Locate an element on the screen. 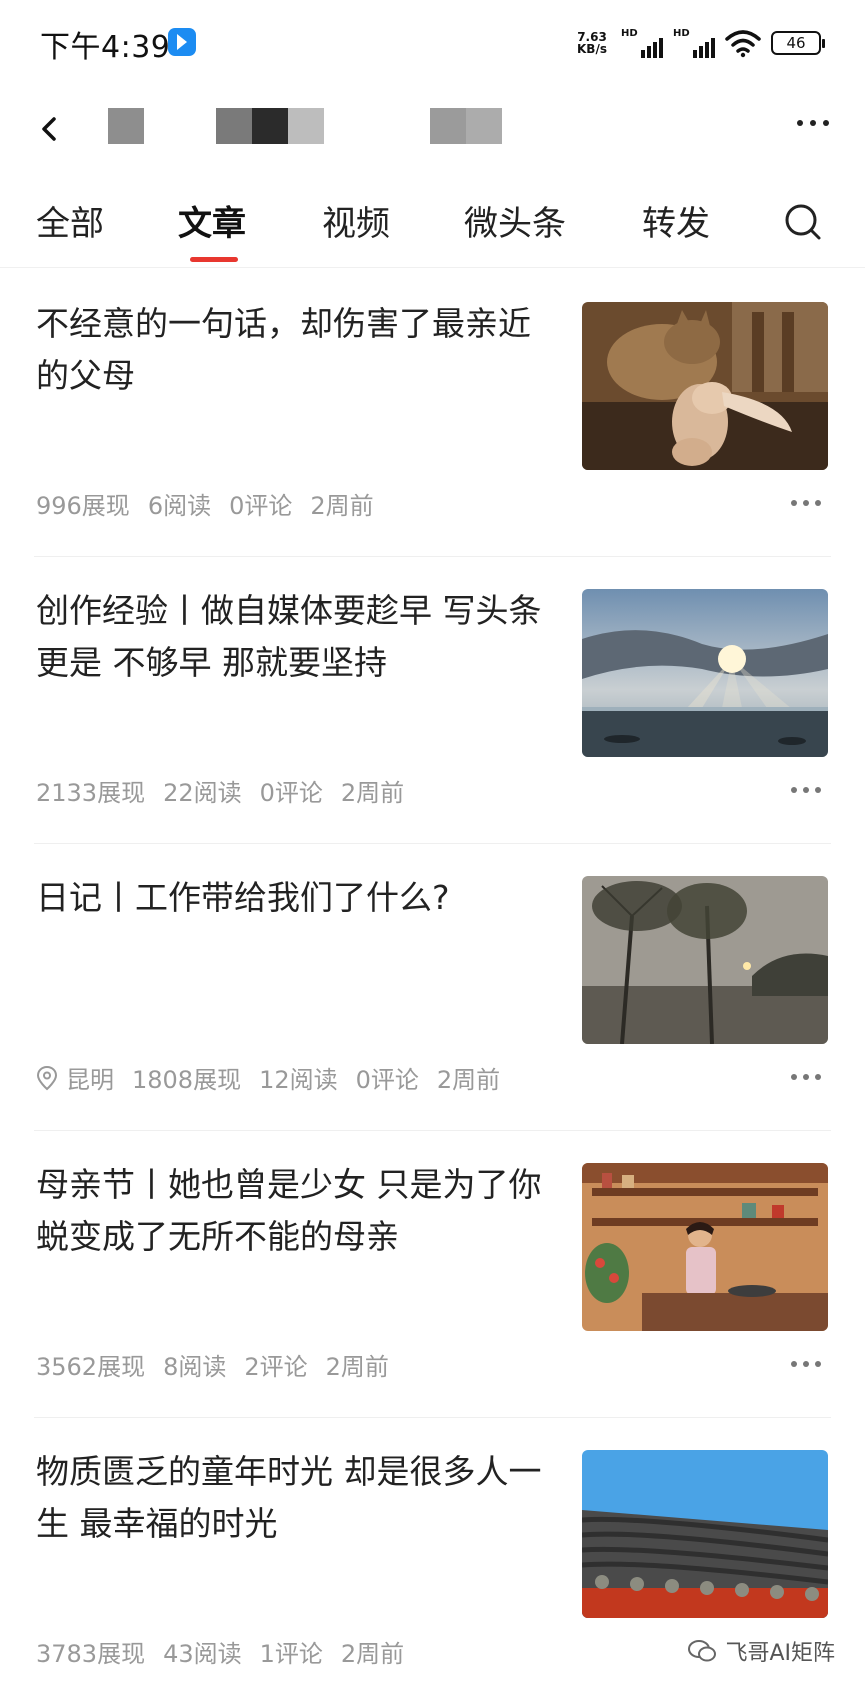 This screenshot has width=865, height=1697. net-speed-unit: KB/s is located at coordinates (592, 49).